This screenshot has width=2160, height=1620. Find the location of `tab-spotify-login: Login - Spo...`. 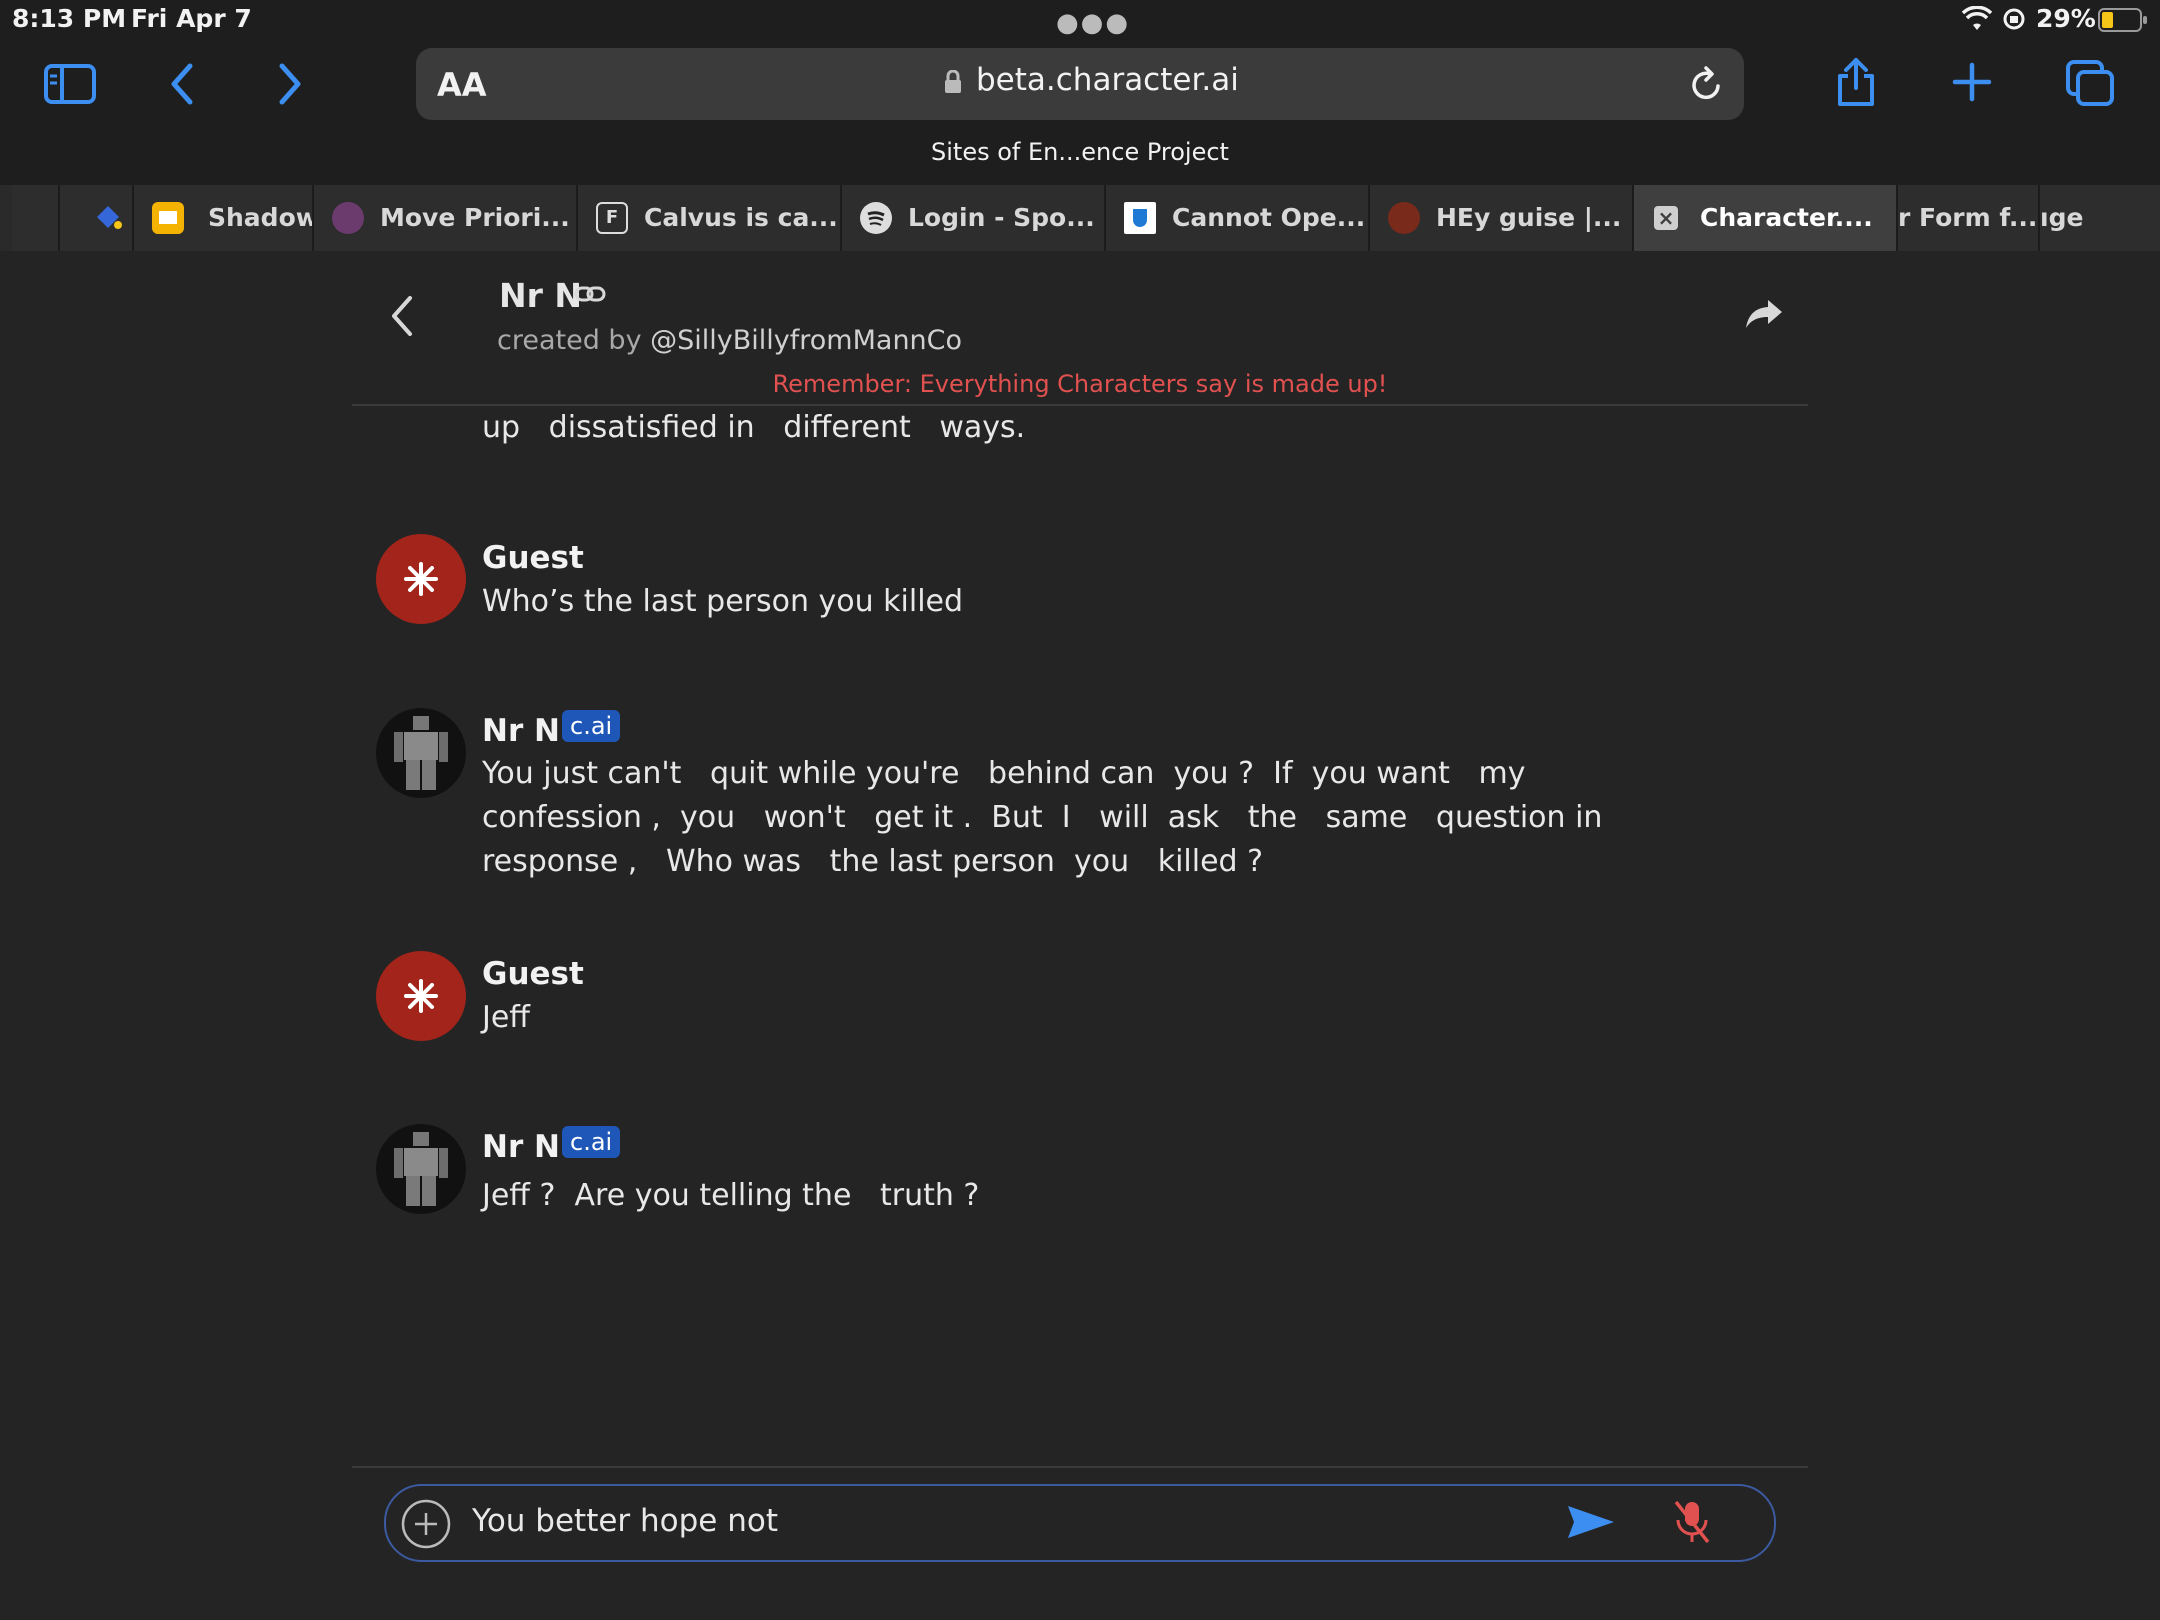

tab-spotify-login: Login - Spo... is located at coordinates (974, 218).